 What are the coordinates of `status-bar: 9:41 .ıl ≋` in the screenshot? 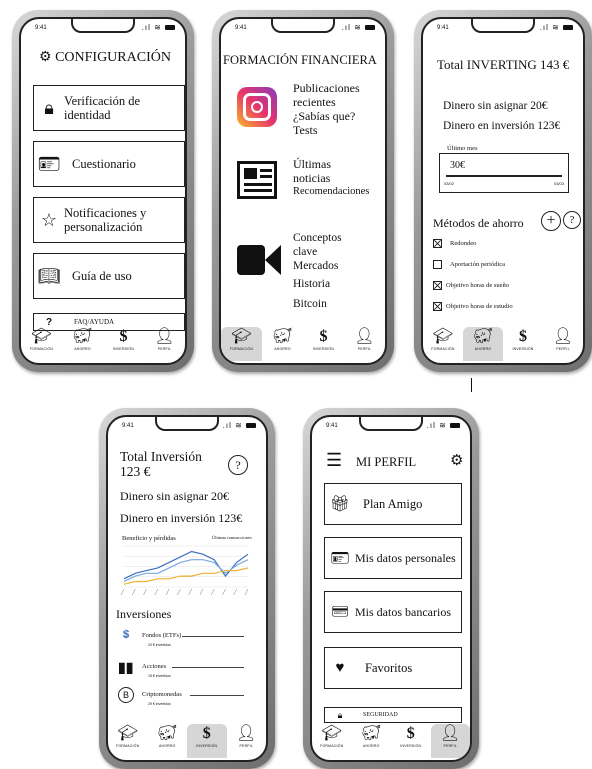 It's located at (393, 428).